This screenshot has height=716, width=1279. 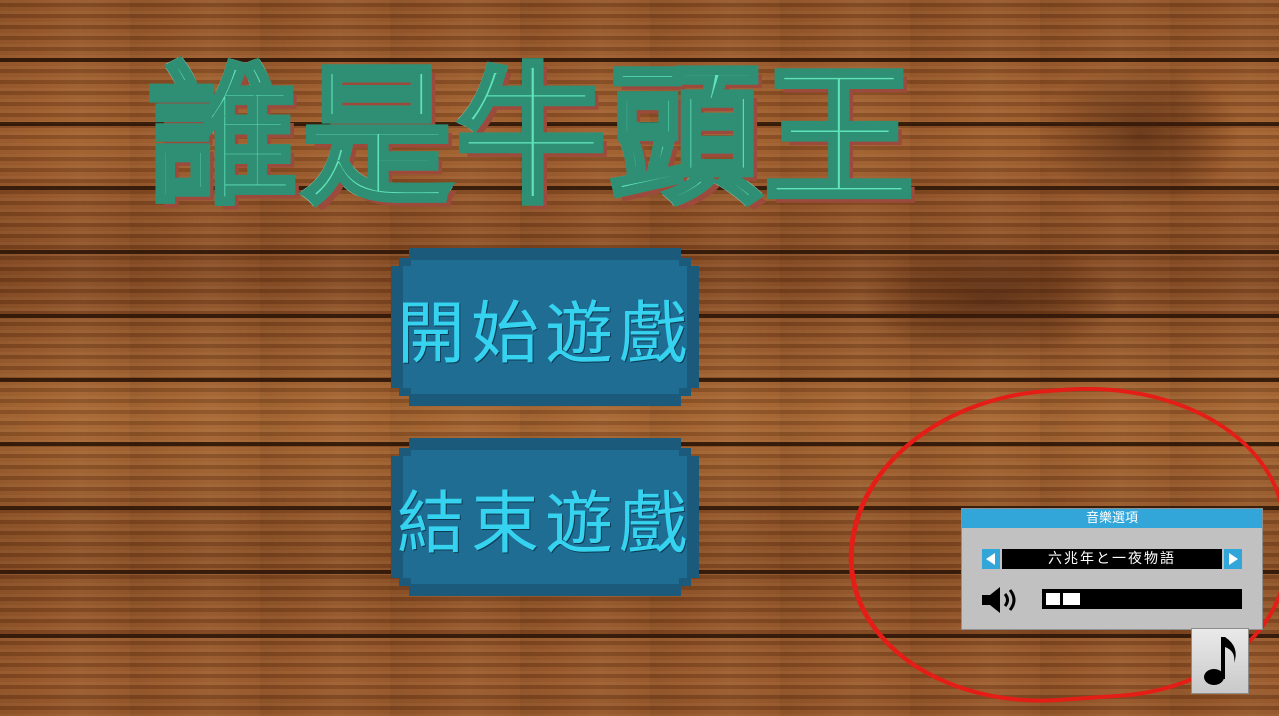 I want to click on music-note-icon, so click(x=1220, y=661).